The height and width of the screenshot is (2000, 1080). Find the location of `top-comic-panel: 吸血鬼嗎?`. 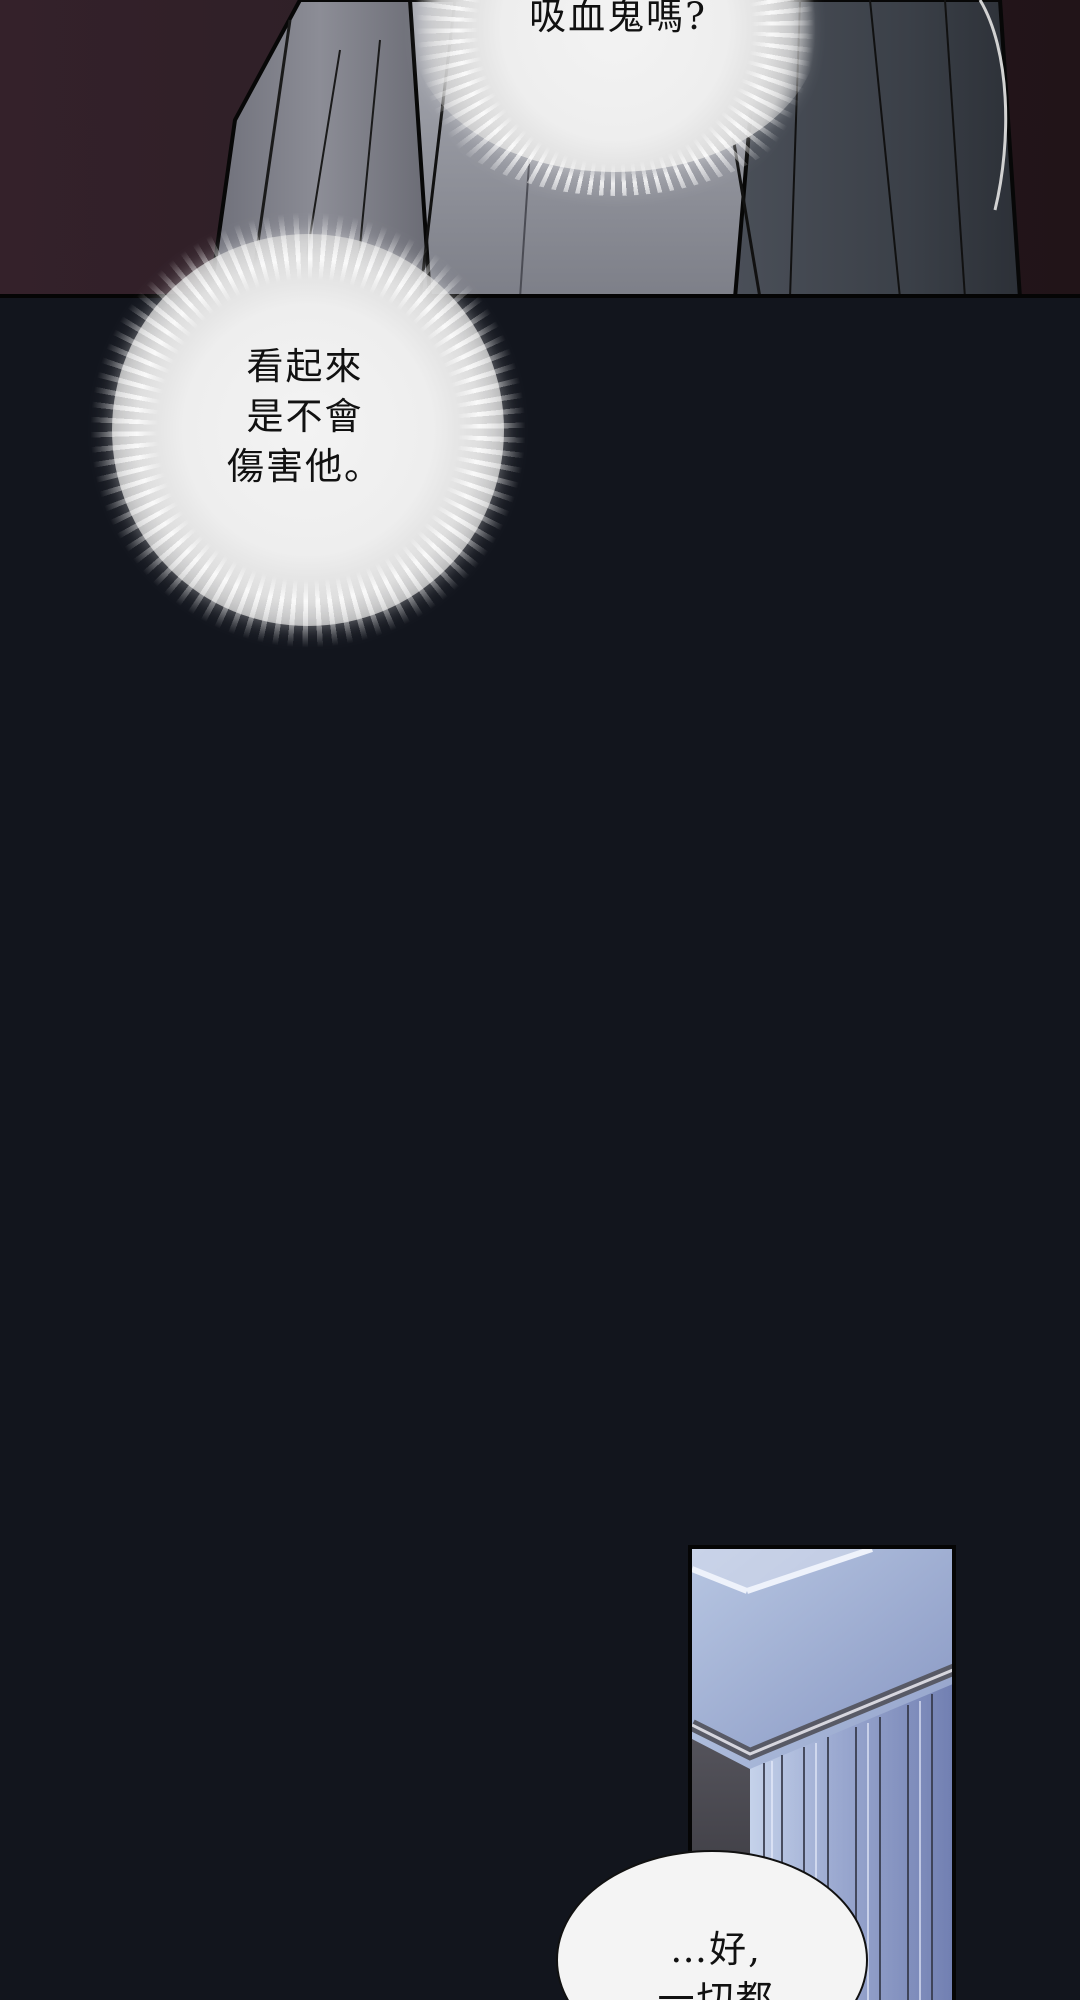

top-comic-panel: 吸血鬼嗎? is located at coordinates (540, 149).